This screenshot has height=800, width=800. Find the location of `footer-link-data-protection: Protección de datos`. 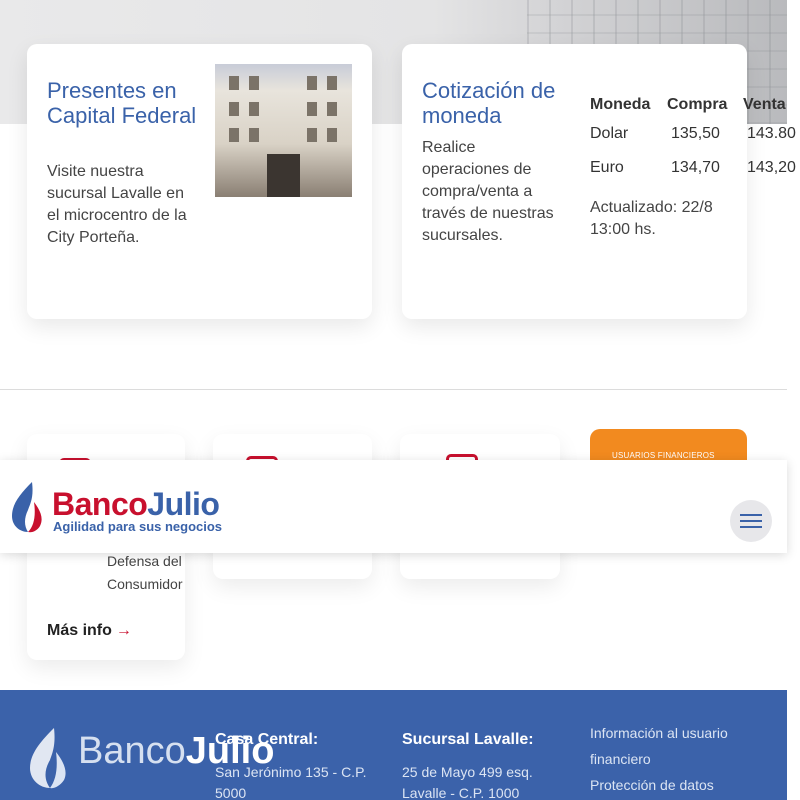

footer-link-data-protection: Protección de datos is located at coordinates (670, 785).